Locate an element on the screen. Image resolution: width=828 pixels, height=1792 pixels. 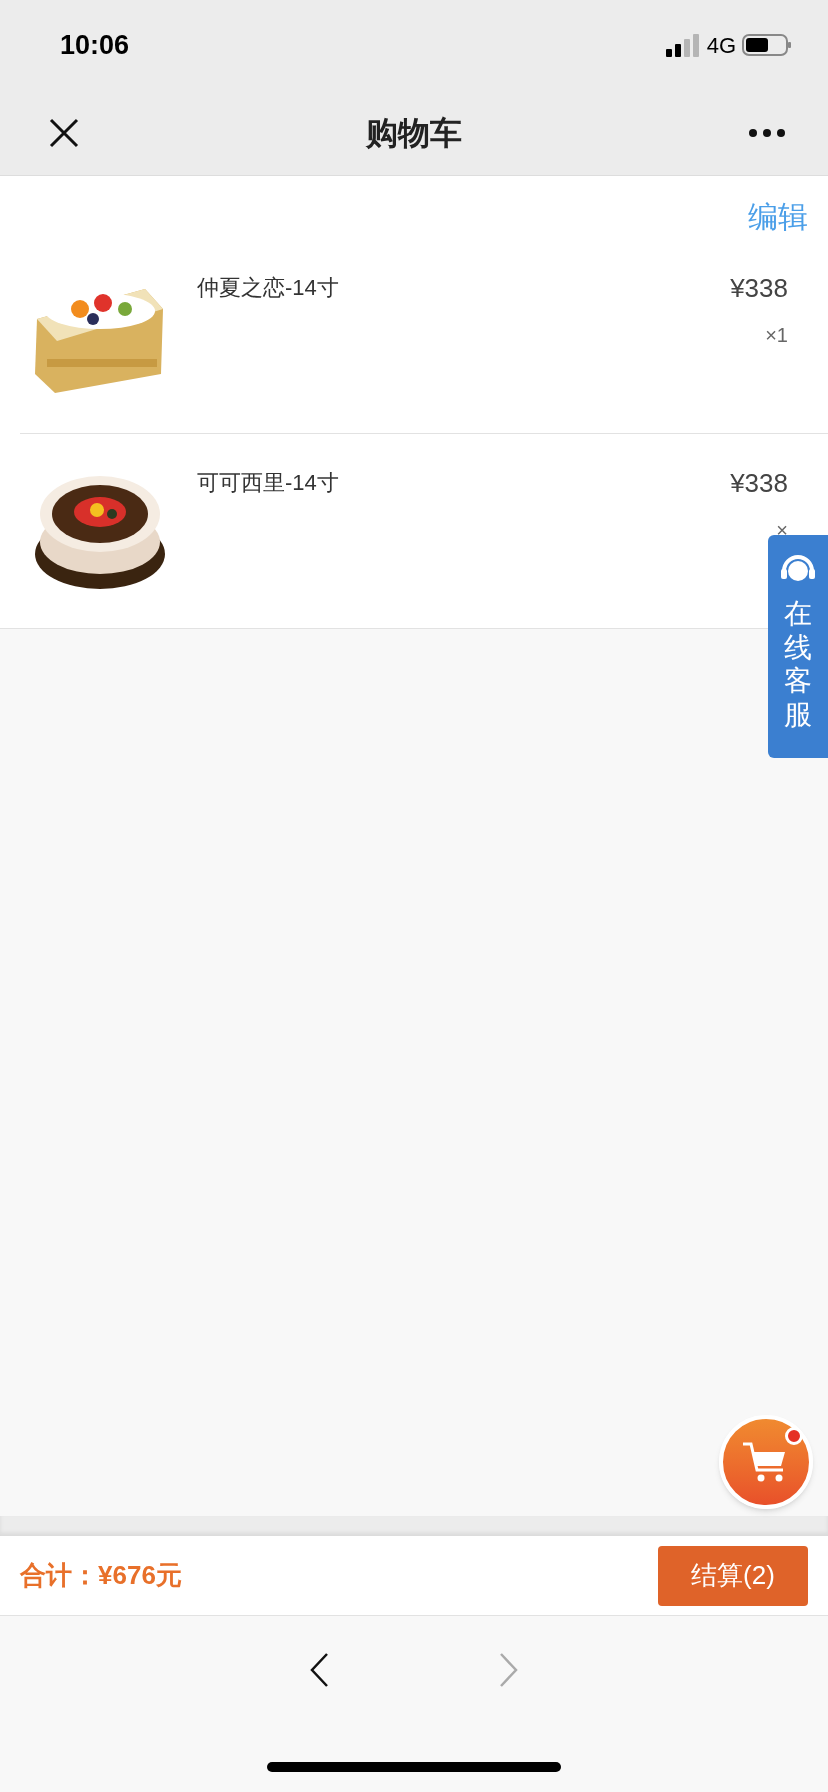
product-quantity: ×1 is located at coordinates (776, 335).